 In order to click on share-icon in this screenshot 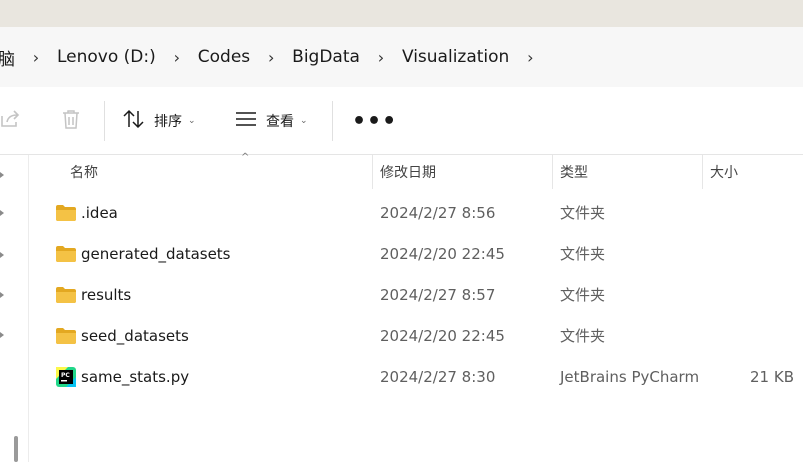, I will do `click(11, 121)`.